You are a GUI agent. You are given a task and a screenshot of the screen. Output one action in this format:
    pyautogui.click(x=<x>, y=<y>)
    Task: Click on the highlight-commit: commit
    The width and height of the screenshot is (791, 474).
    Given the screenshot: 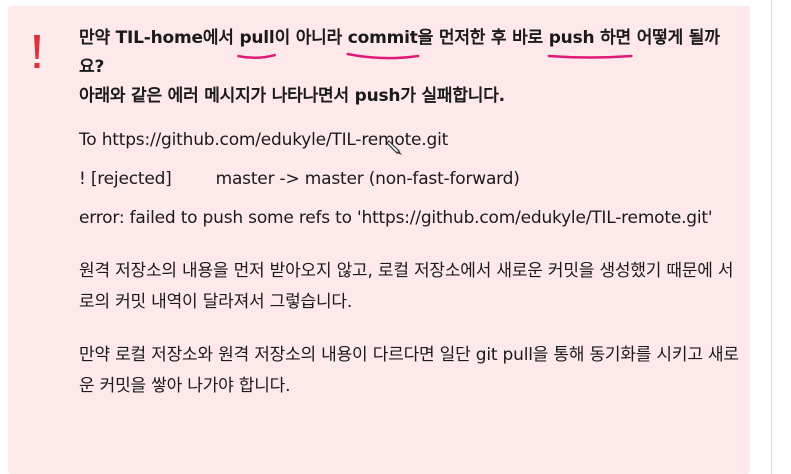 What is the action you would take?
    pyautogui.click(x=383, y=42)
    